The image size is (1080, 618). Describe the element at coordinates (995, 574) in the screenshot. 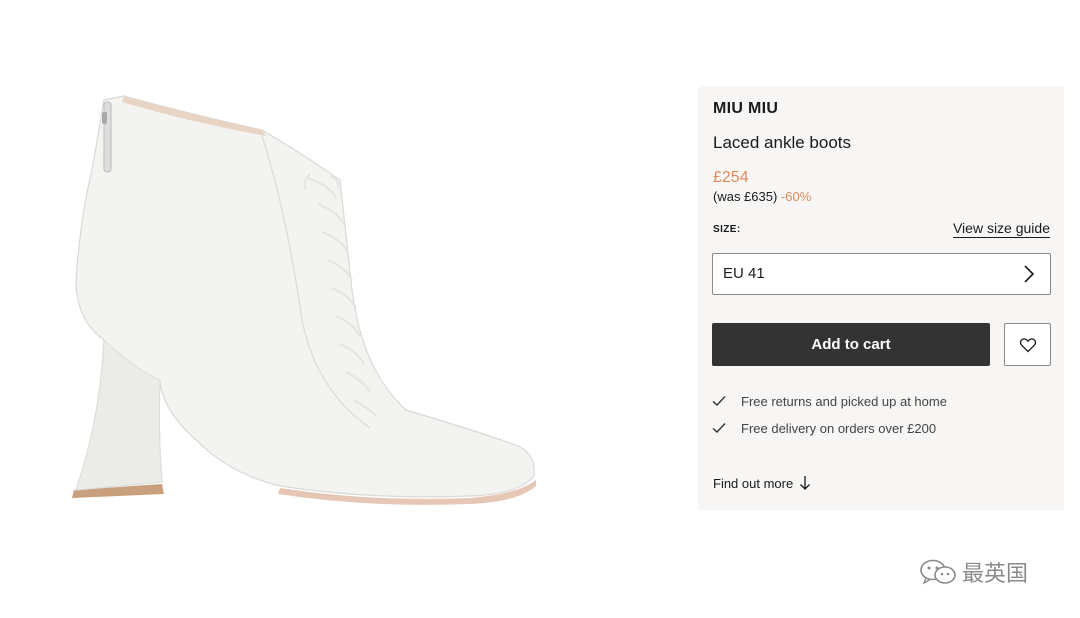

I see `watermark-text: 最英国` at that location.